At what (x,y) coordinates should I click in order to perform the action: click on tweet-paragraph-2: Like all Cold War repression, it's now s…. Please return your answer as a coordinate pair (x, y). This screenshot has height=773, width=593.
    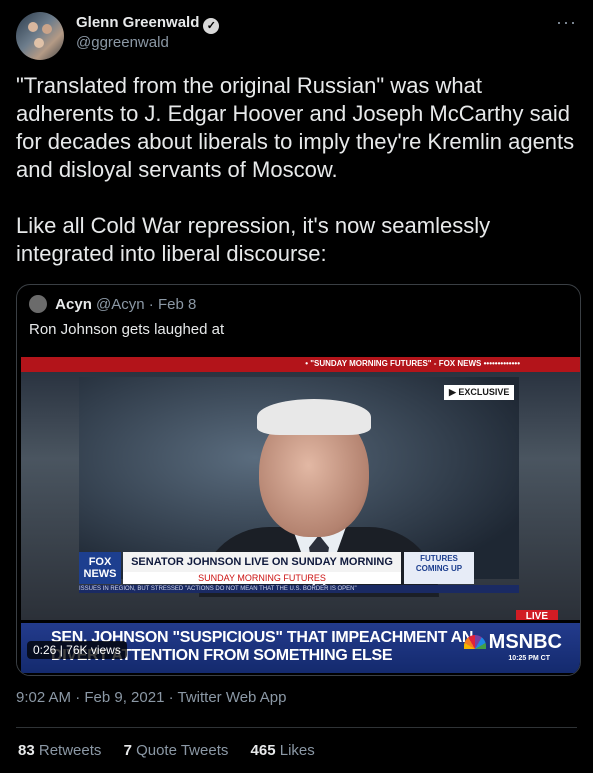
    Looking at the image, I should click on (253, 239).